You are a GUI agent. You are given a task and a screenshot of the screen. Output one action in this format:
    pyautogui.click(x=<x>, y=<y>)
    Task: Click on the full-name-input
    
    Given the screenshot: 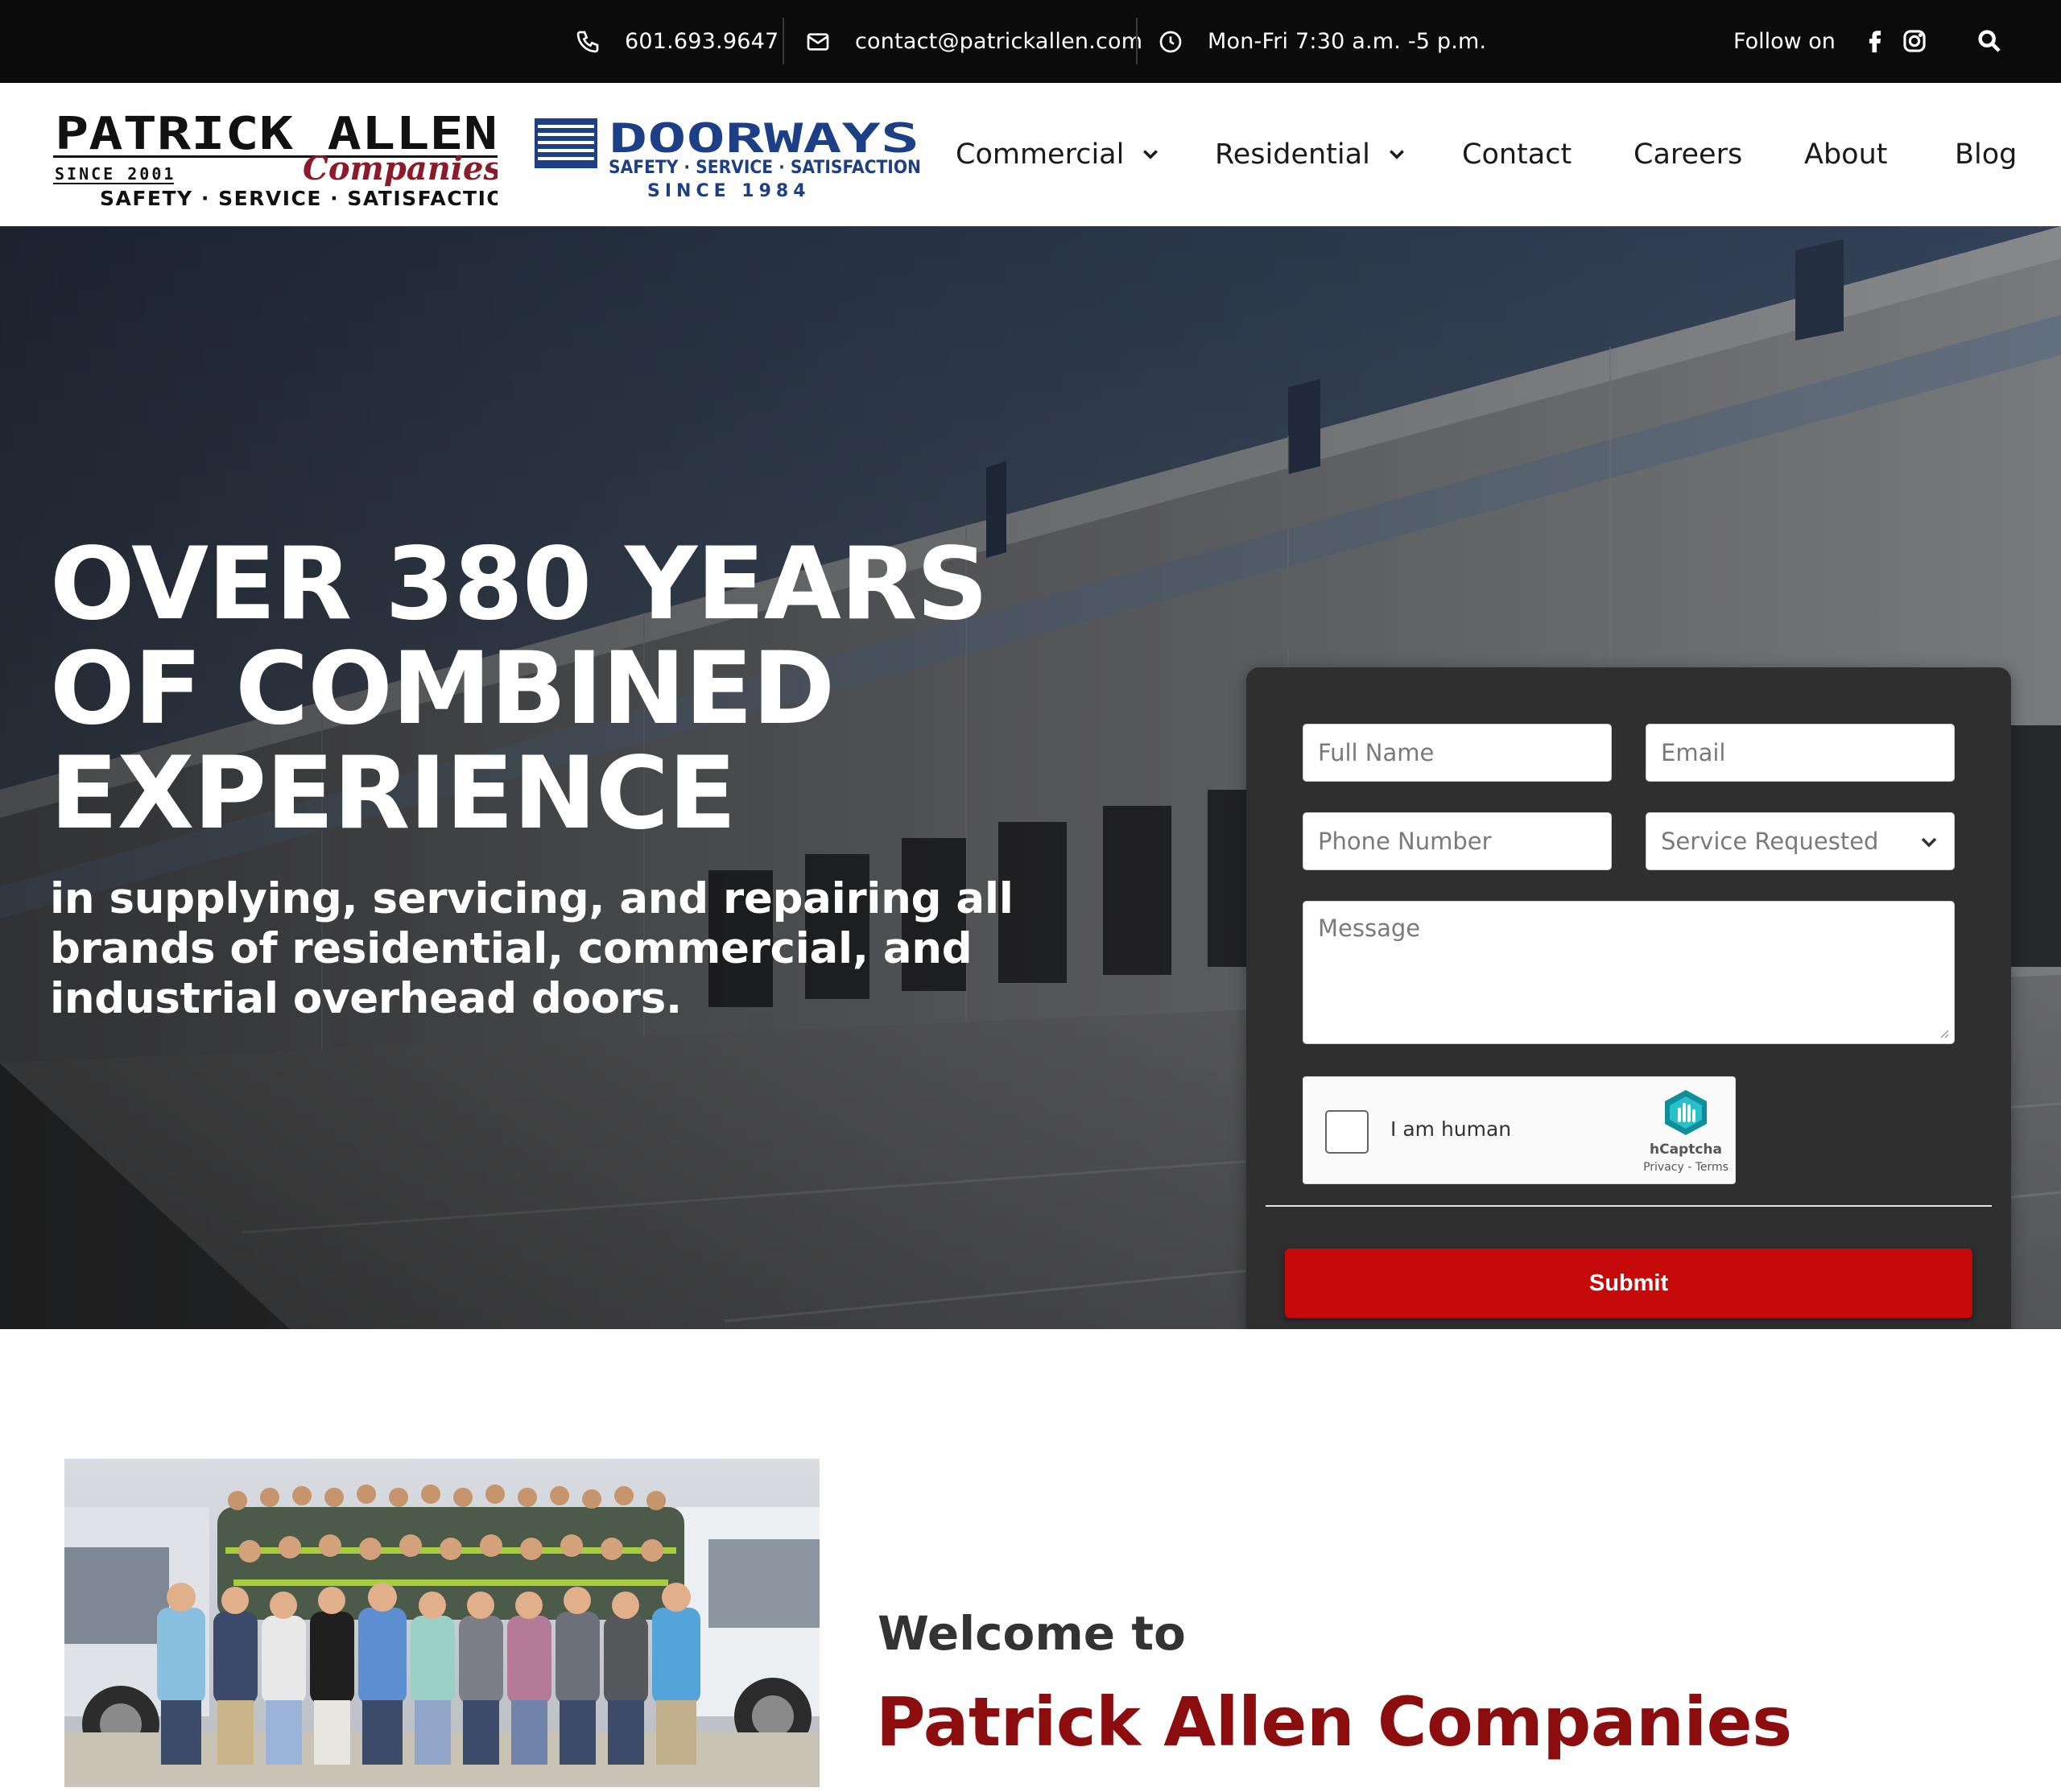 What is the action you would take?
    pyautogui.click(x=1464, y=753)
    